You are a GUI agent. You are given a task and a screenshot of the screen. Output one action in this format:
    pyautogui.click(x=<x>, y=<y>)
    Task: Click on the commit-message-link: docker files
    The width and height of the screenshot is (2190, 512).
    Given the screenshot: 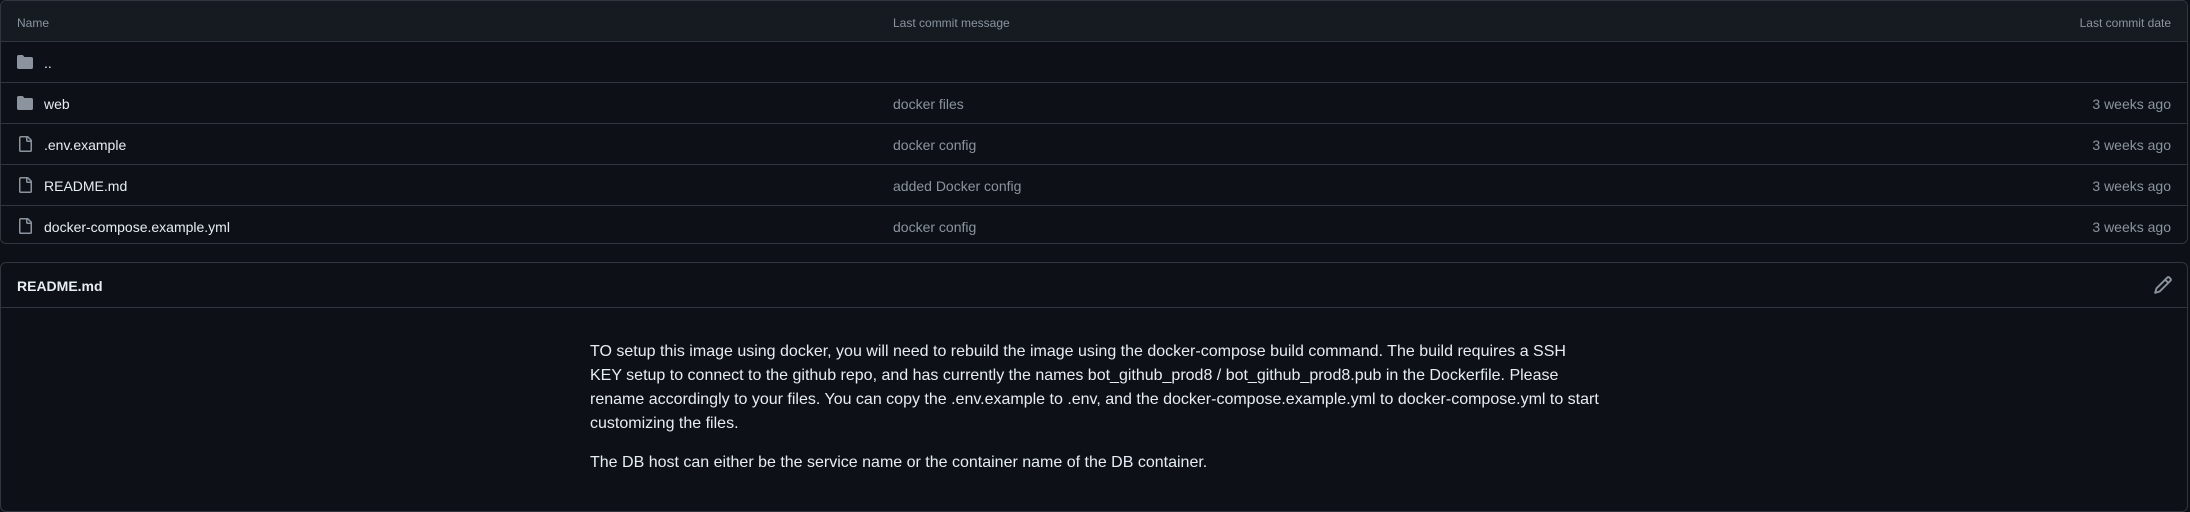 What is the action you would take?
    pyautogui.click(x=928, y=104)
    